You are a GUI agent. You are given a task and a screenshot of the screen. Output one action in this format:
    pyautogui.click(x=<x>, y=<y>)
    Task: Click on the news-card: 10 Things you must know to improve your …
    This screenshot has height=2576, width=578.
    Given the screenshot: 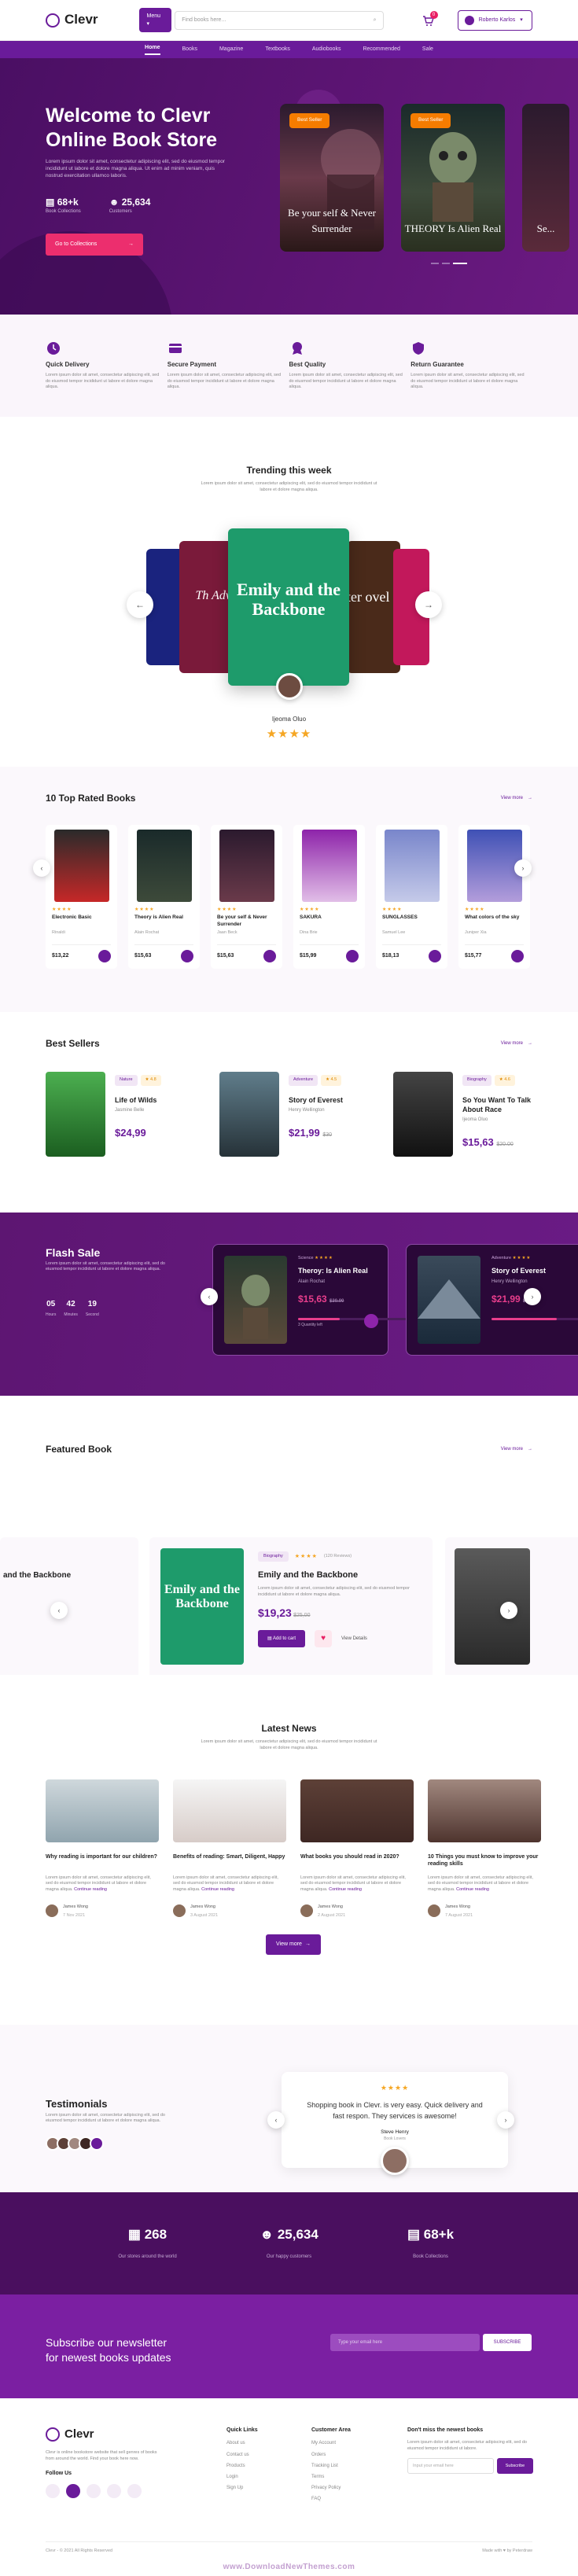 What is the action you would take?
    pyautogui.click(x=485, y=1849)
    